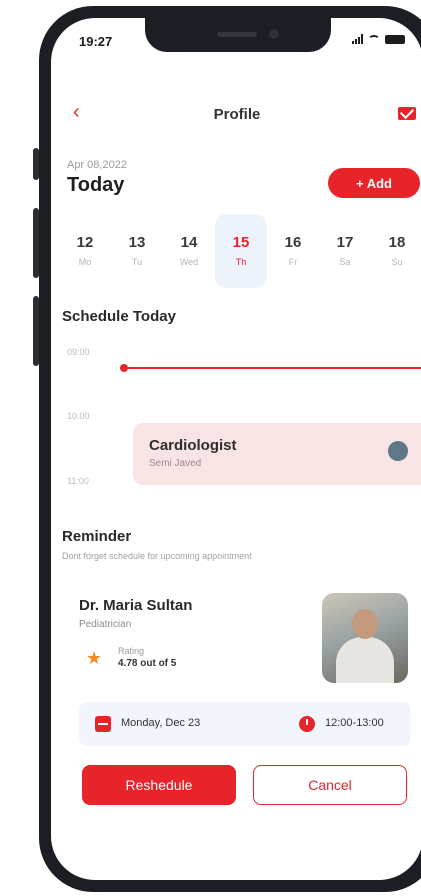 The width and height of the screenshot is (421, 896). I want to click on mail-icon, so click(407, 113).